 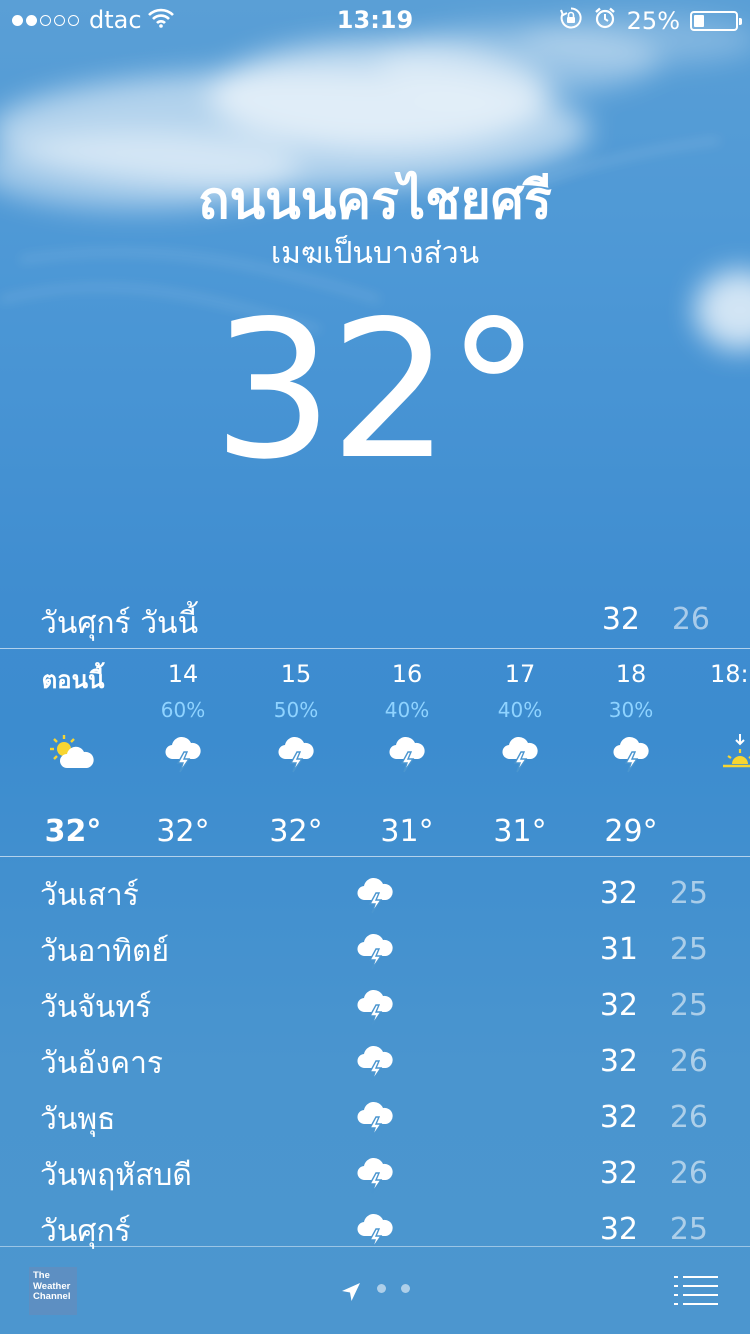 I want to click on hourly-item: 14 60% 32°, so click(x=183, y=754).